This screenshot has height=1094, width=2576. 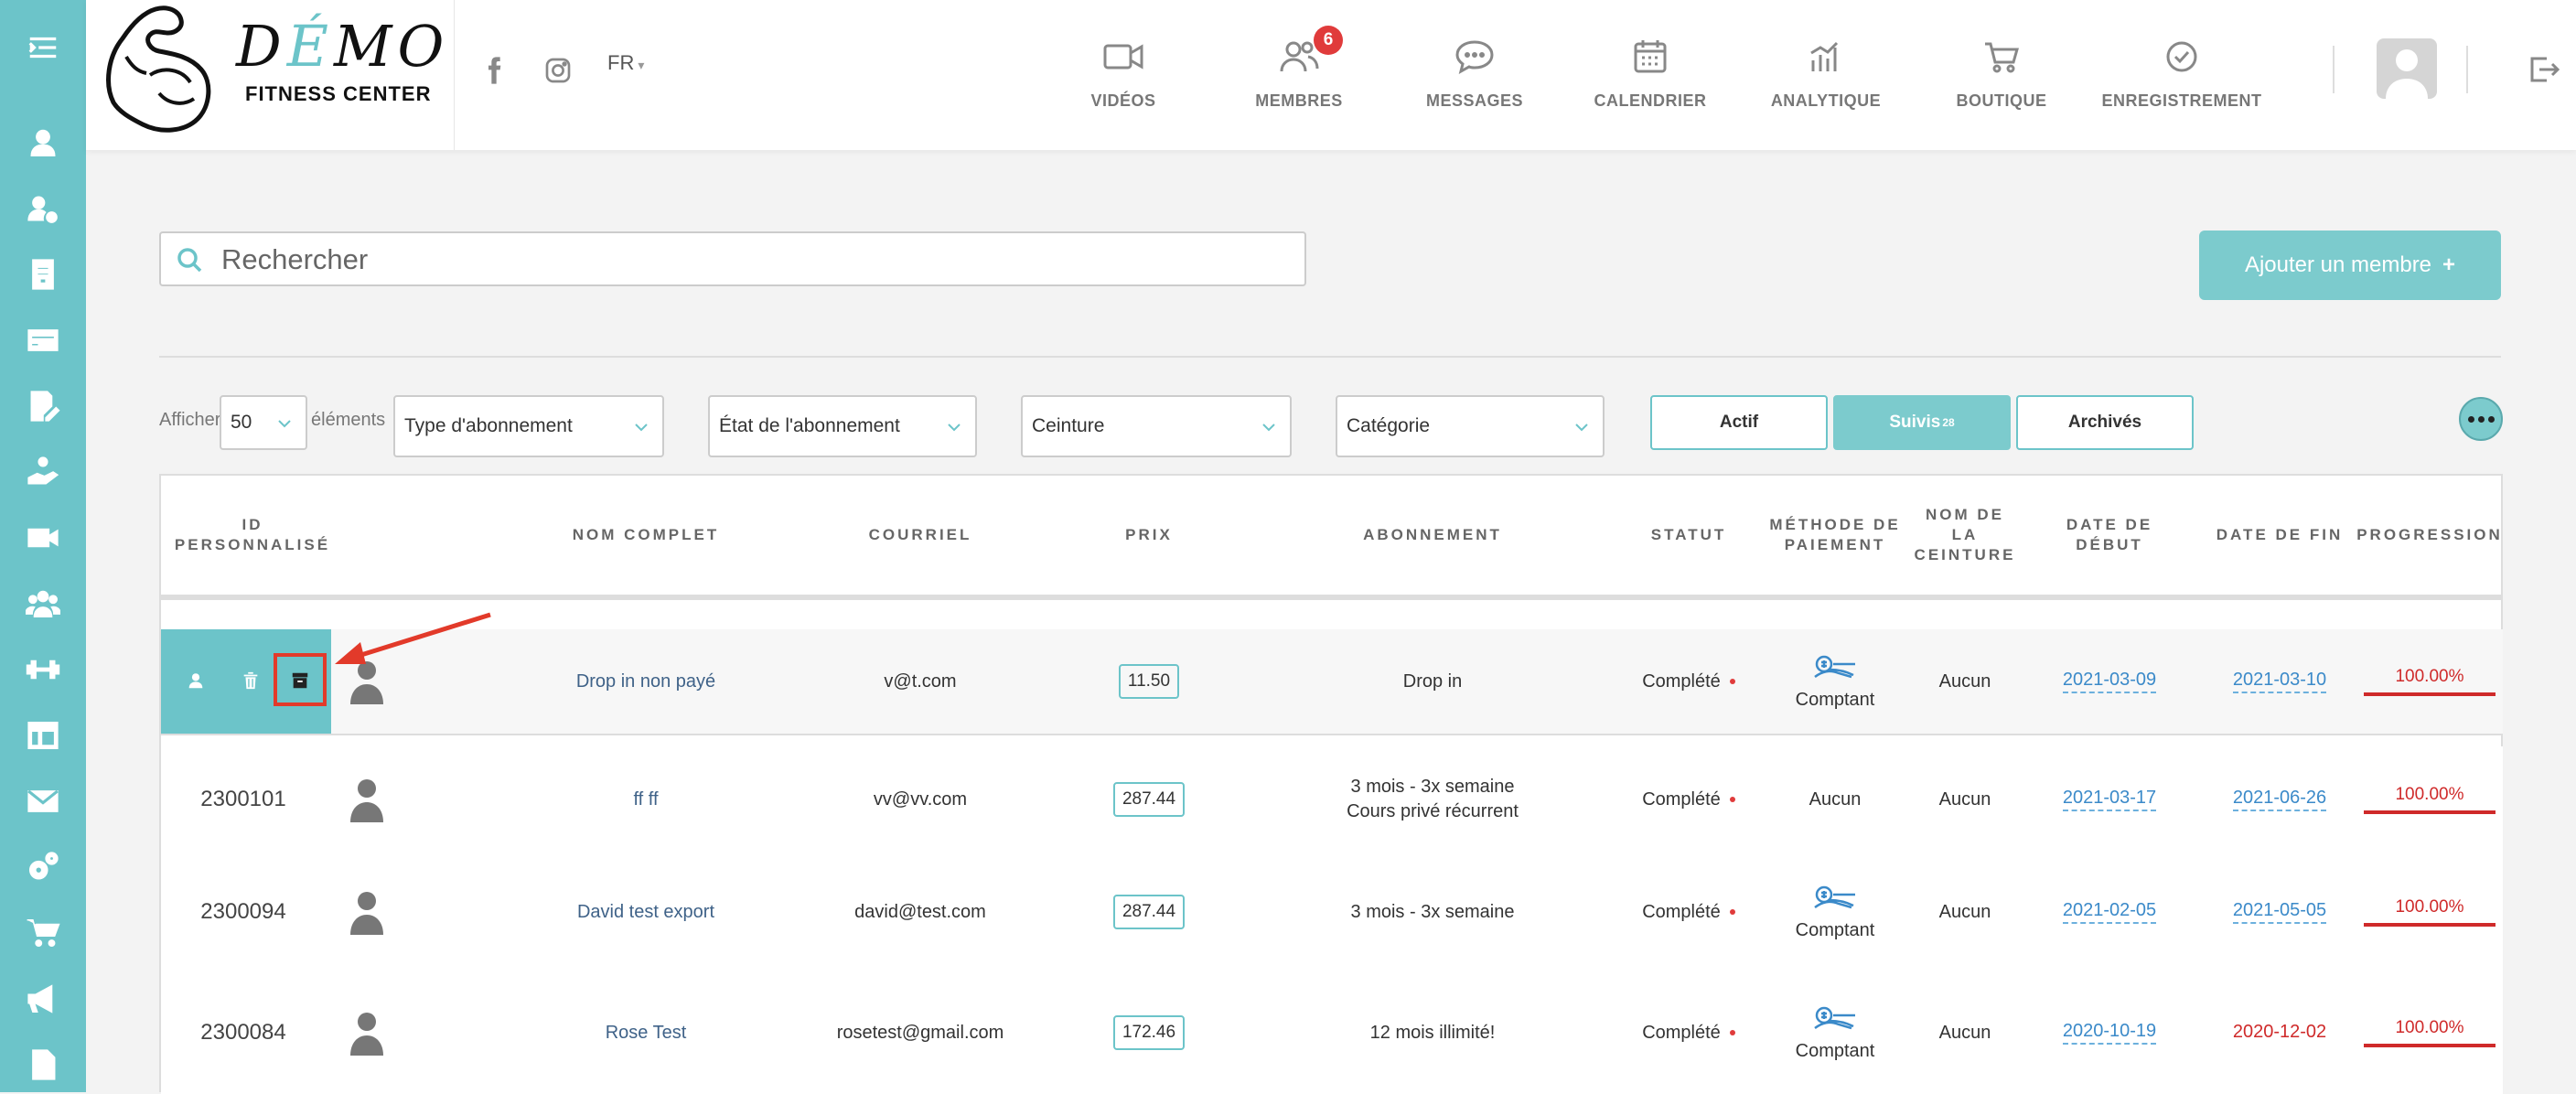 I want to click on tab-active: Actif, so click(x=1739, y=422).